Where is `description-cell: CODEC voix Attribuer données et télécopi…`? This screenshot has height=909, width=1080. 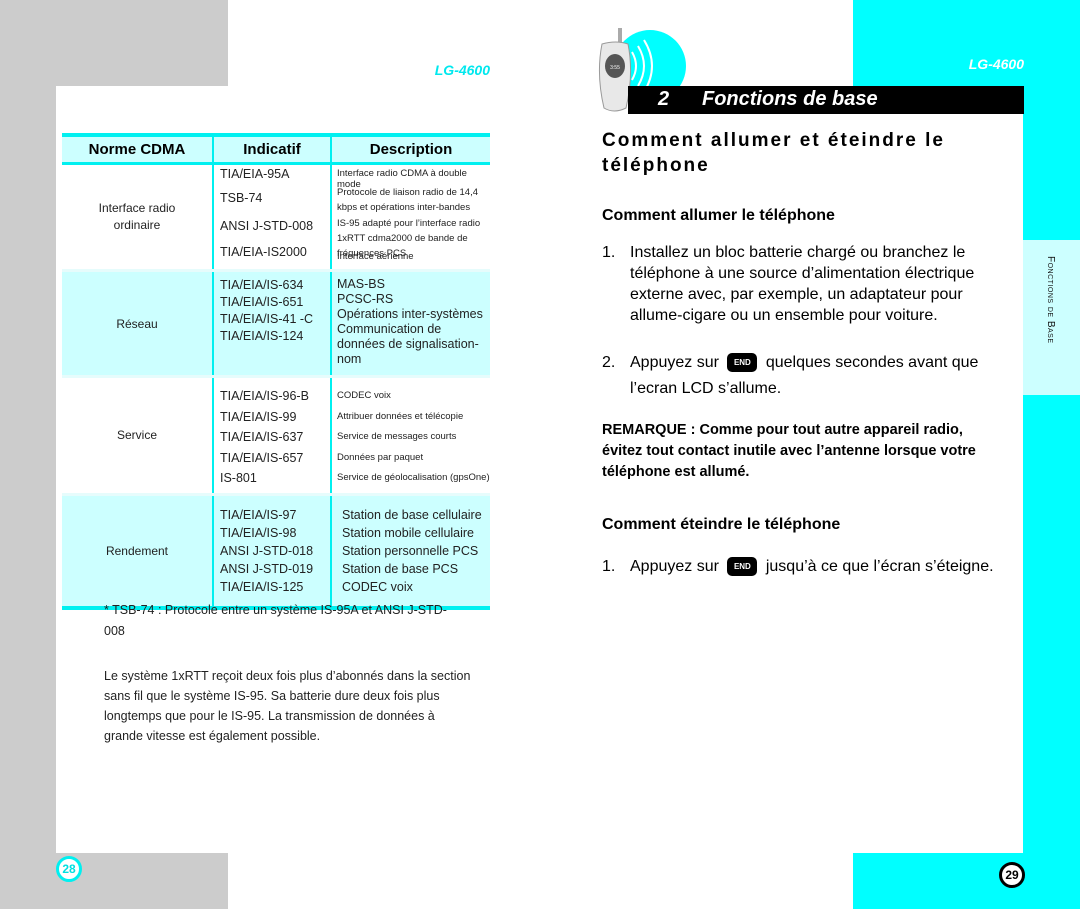 description-cell: CODEC voix Attribuer données et télécopi… is located at coordinates (410, 436).